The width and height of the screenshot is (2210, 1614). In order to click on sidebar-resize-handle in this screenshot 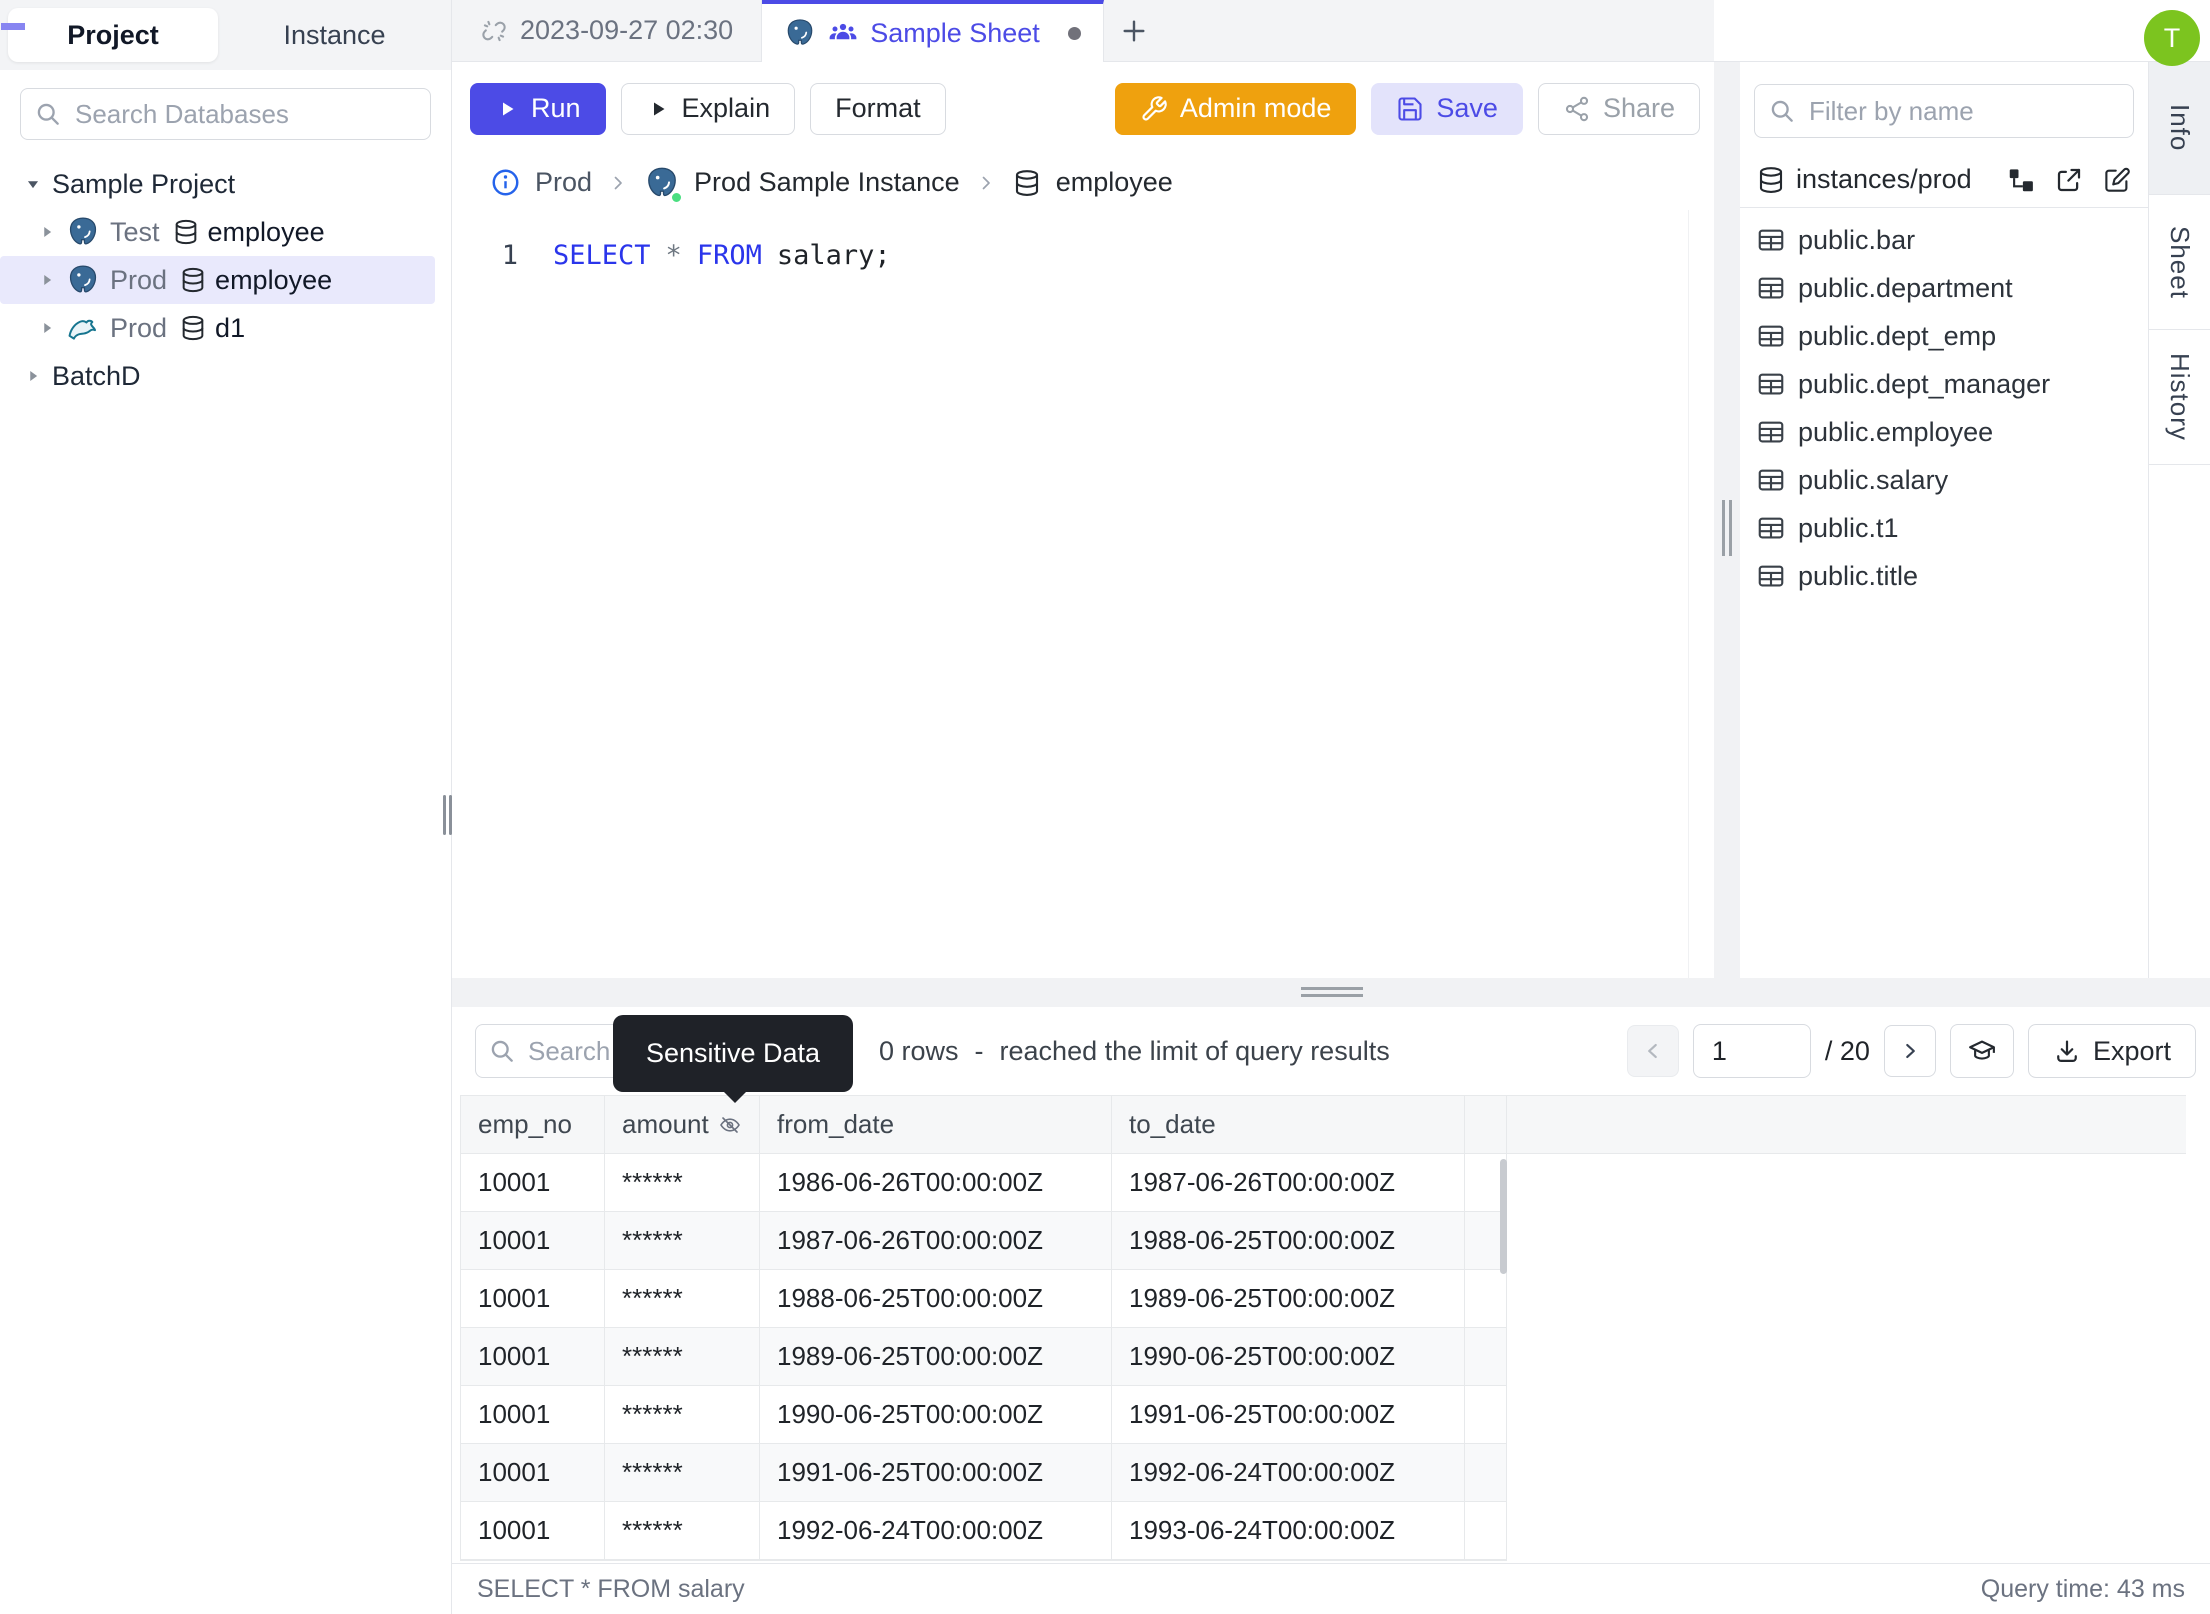, I will do `click(447, 807)`.